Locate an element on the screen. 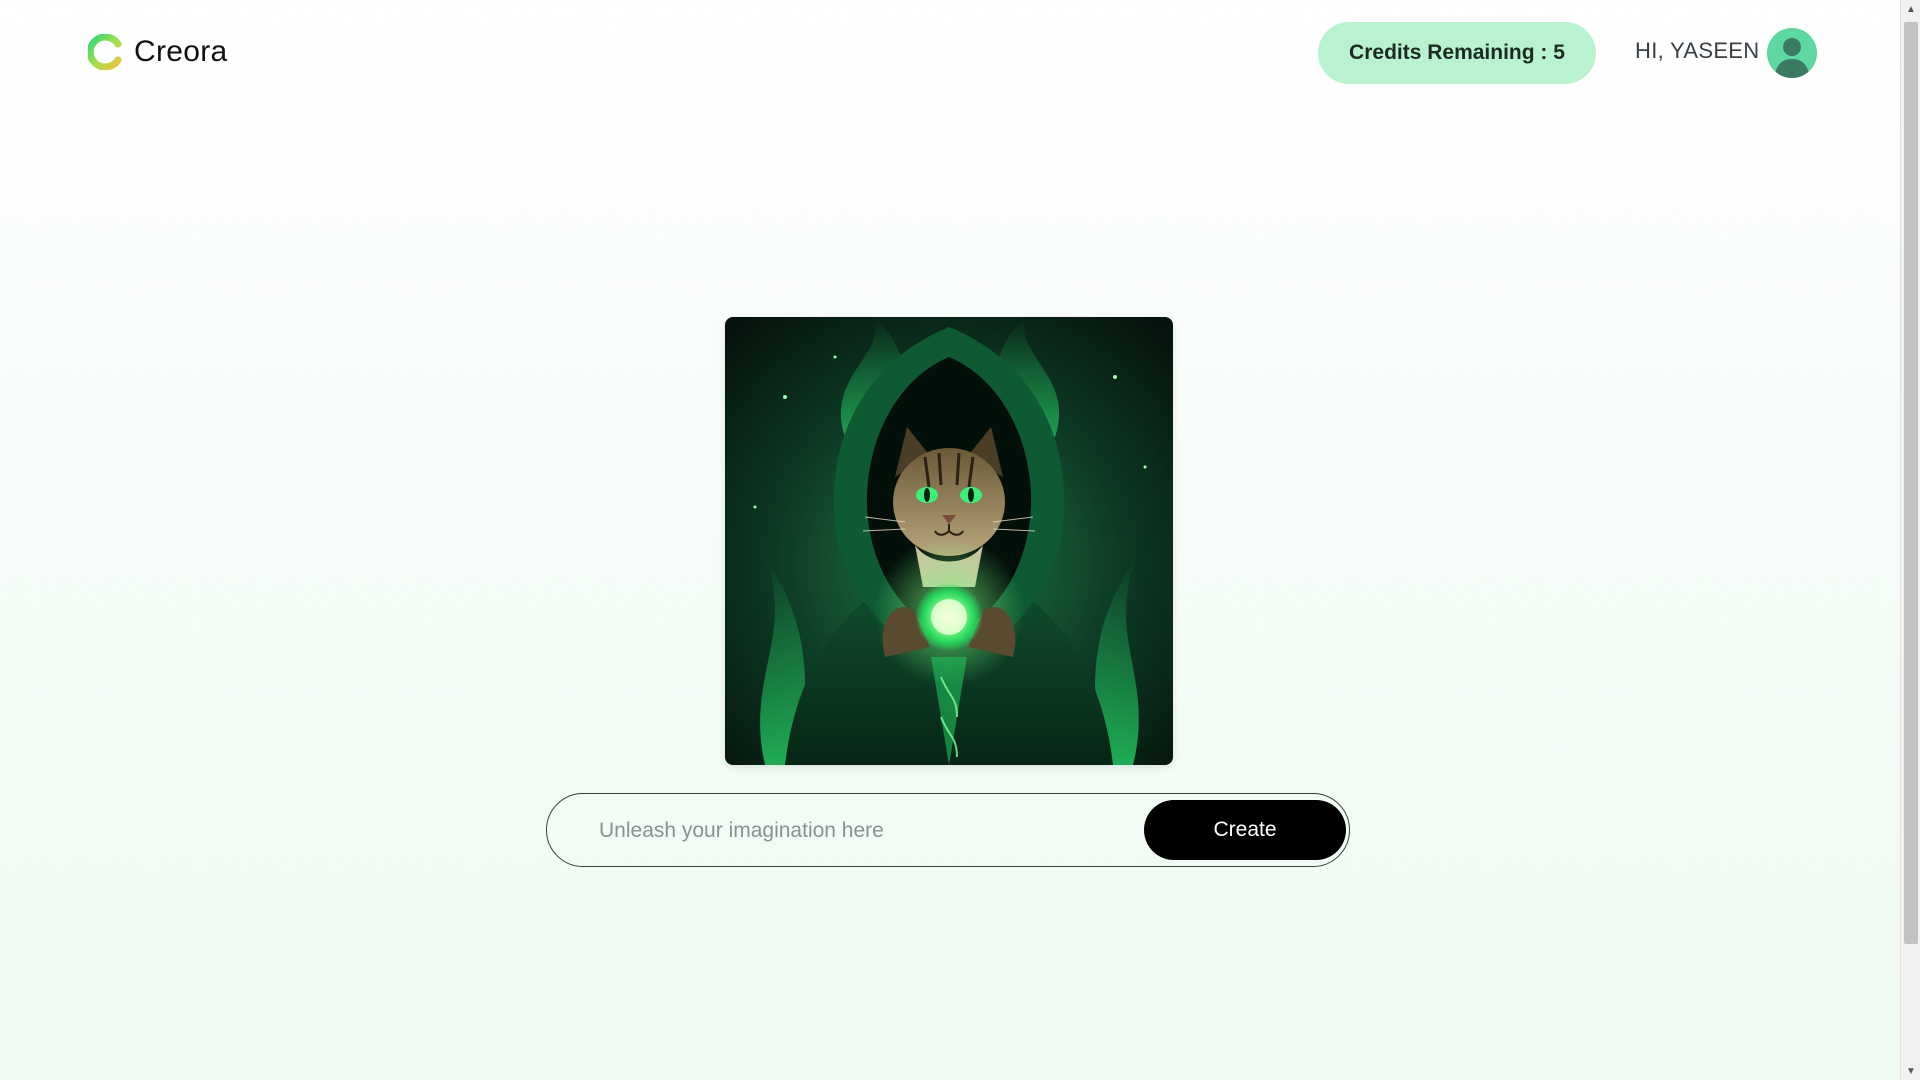  scrollbar-thumb is located at coordinates (1911, 483).